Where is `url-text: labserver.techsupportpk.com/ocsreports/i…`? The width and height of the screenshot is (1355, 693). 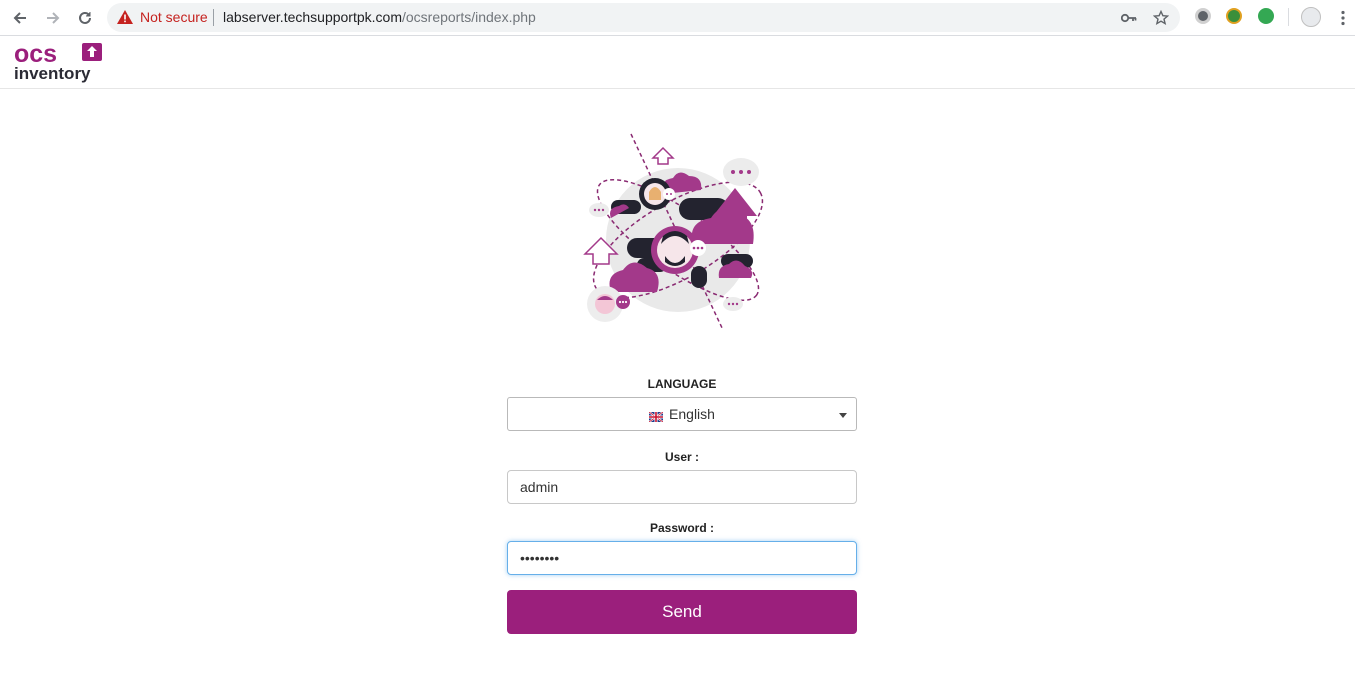 url-text: labserver.techsupportpk.com/ocsreports/i… is located at coordinates (379, 17).